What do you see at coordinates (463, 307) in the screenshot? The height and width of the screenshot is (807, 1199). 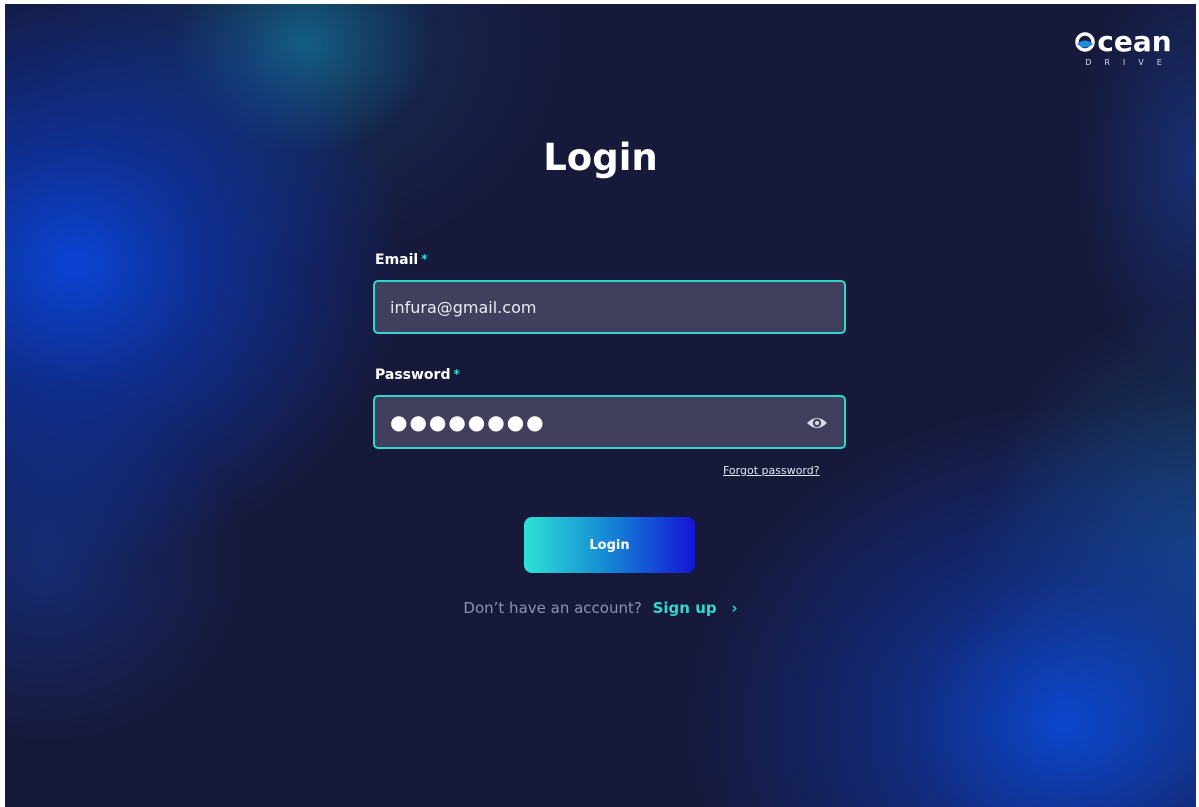 I see `email-field-value: infura@gmail.com` at bounding box center [463, 307].